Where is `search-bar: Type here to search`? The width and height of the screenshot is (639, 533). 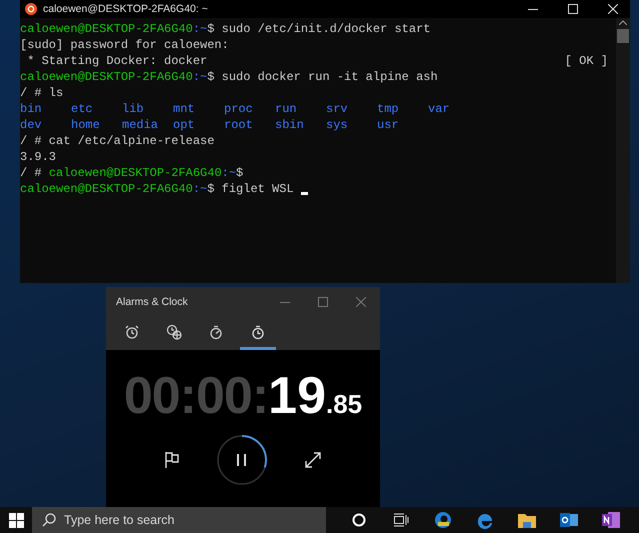 search-bar: Type here to search is located at coordinates (179, 520).